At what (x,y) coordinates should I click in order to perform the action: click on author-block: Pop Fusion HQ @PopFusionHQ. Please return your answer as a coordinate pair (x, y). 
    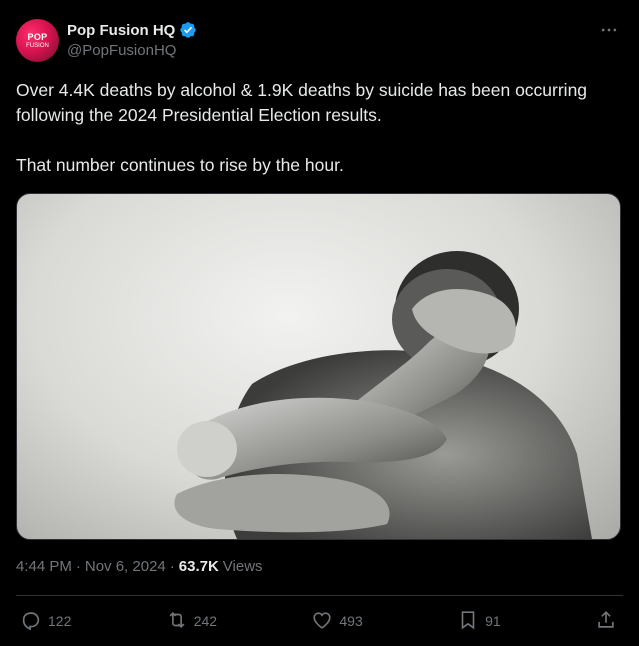
    Looking at the image, I should click on (132, 40).